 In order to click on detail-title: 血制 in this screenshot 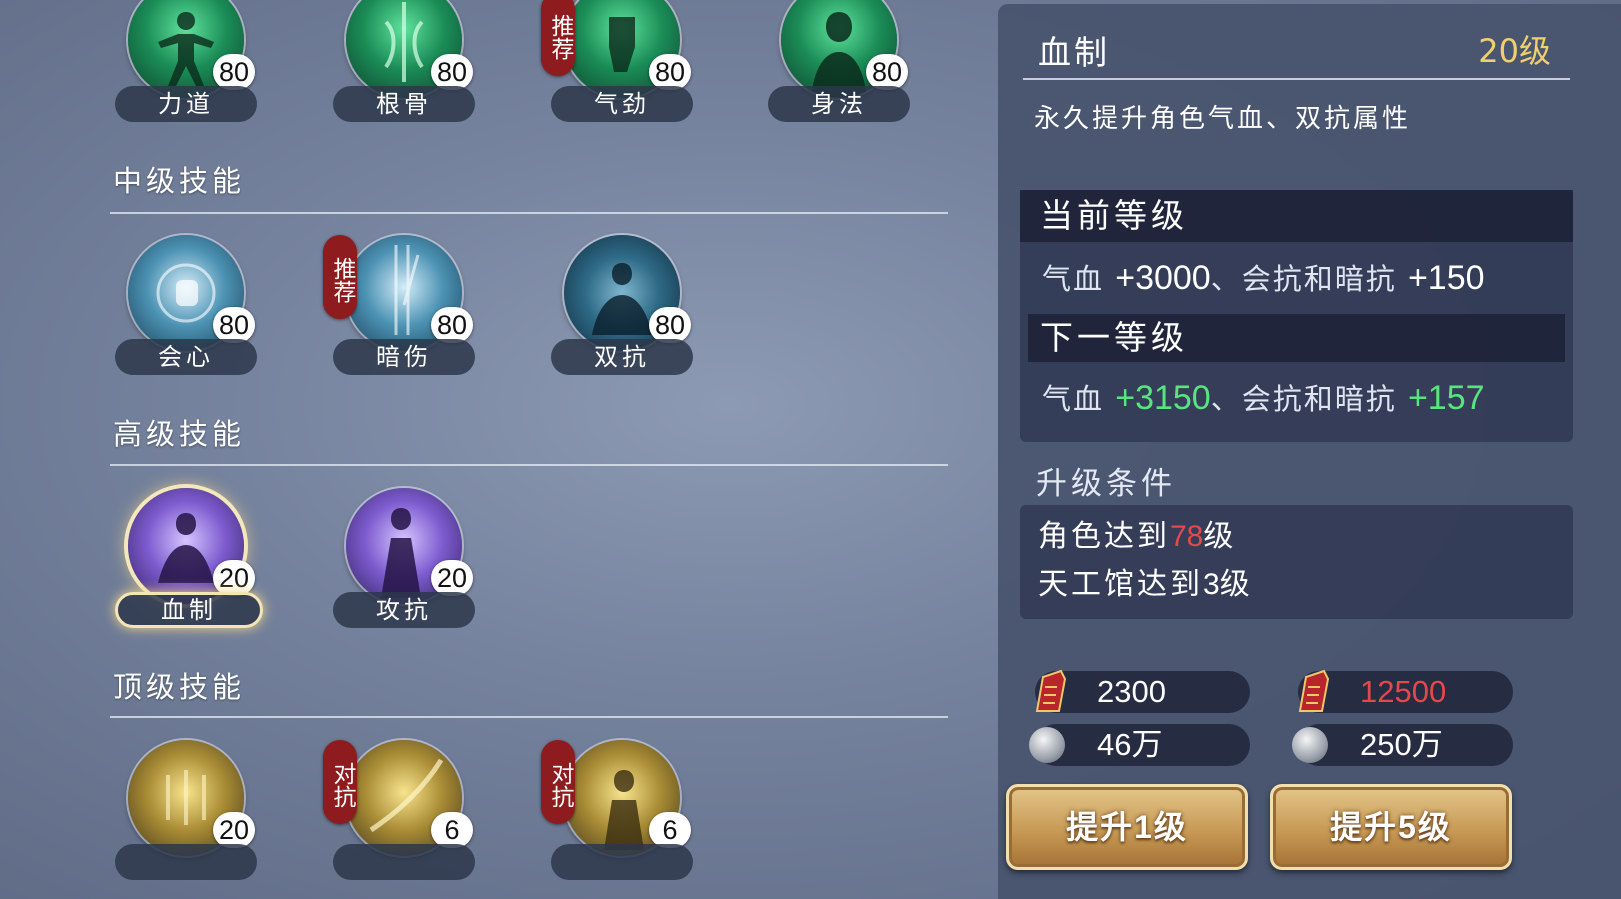, I will do `click(1074, 52)`.